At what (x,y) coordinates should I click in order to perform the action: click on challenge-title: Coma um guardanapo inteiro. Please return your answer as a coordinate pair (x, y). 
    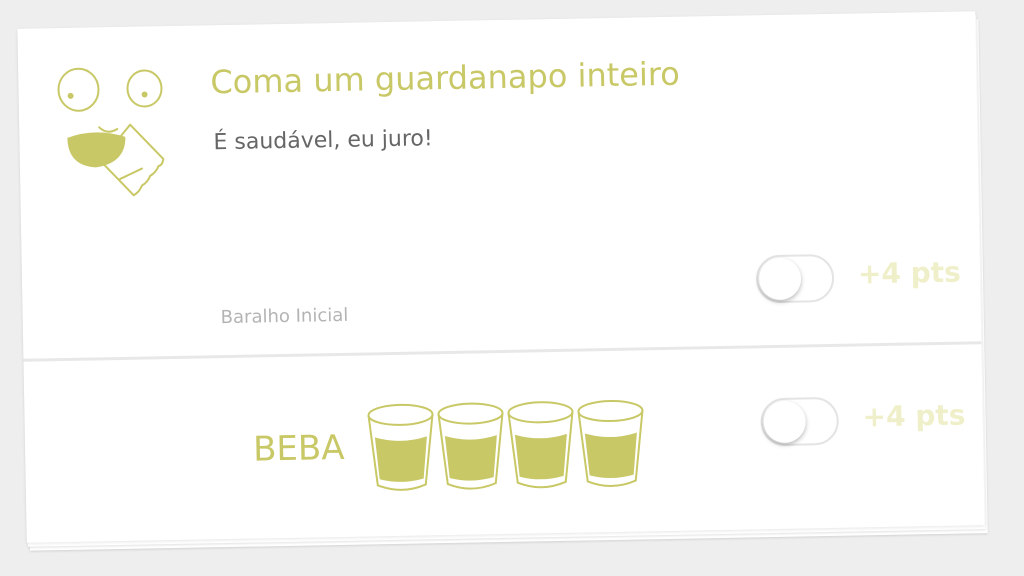
    Looking at the image, I should click on (445, 78).